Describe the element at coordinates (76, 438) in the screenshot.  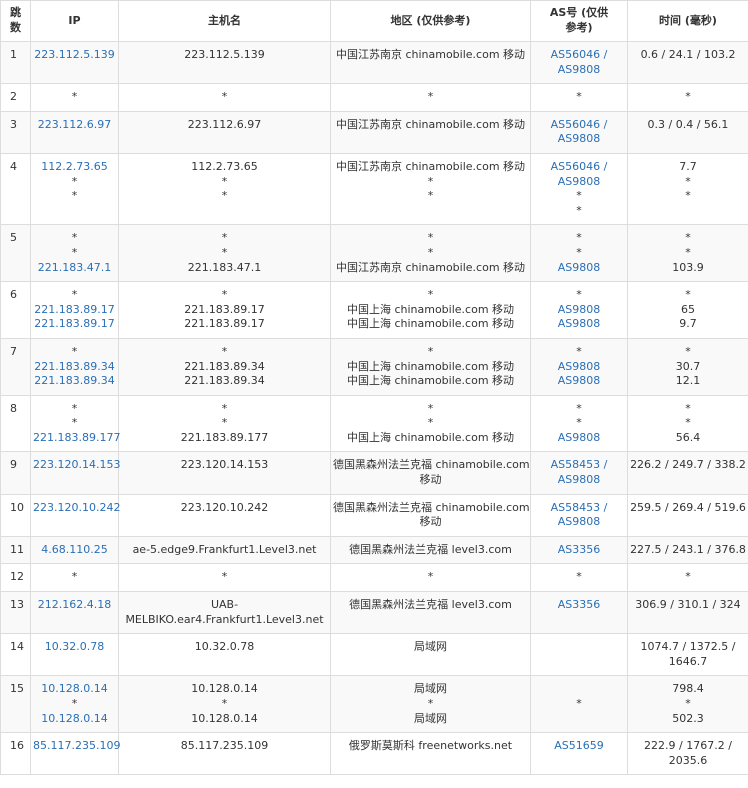
I see `ip-address-link: 221.183.89.177` at that location.